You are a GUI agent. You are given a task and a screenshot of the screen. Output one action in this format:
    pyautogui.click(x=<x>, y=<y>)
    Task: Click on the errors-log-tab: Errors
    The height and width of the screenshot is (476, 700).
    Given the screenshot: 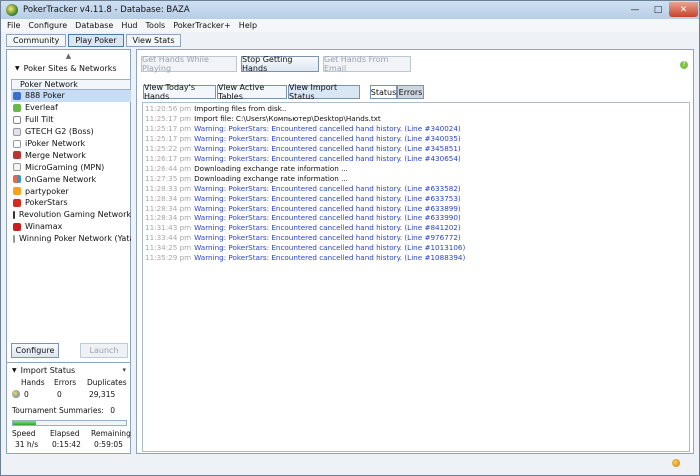 What is the action you would take?
    pyautogui.click(x=410, y=92)
    